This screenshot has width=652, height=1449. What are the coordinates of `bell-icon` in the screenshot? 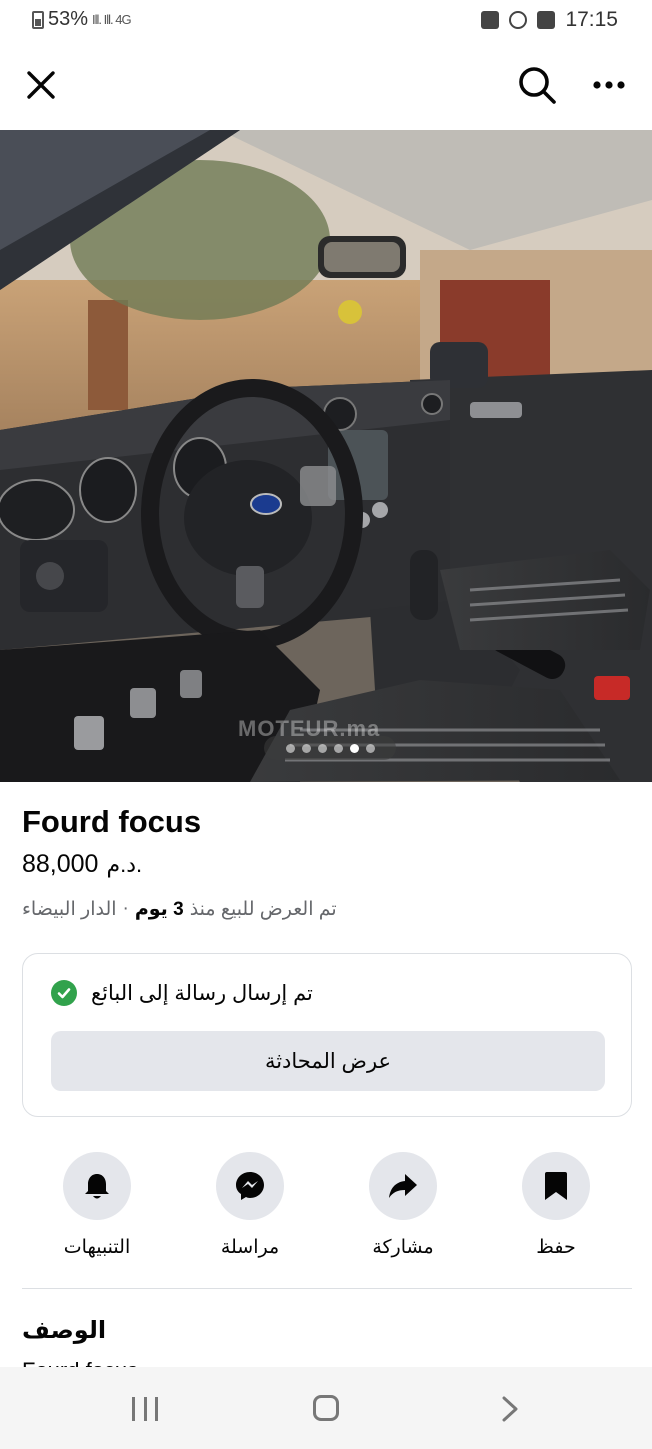 It's located at (97, 1186).